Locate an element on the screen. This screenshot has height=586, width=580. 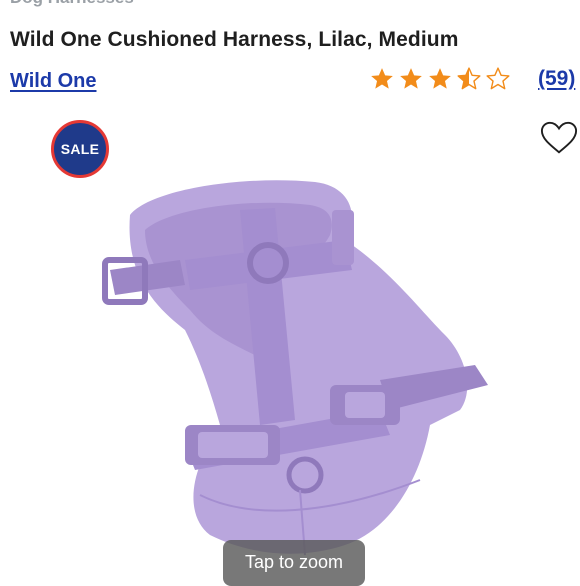
star-empty-icon is located at coordinates (498, 78).